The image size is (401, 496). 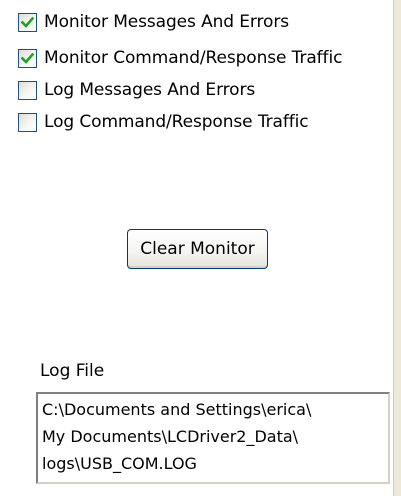 I want to click on log-file-path-line: My Documents\LCDriver2_Data\, so click(x=170, y=436).